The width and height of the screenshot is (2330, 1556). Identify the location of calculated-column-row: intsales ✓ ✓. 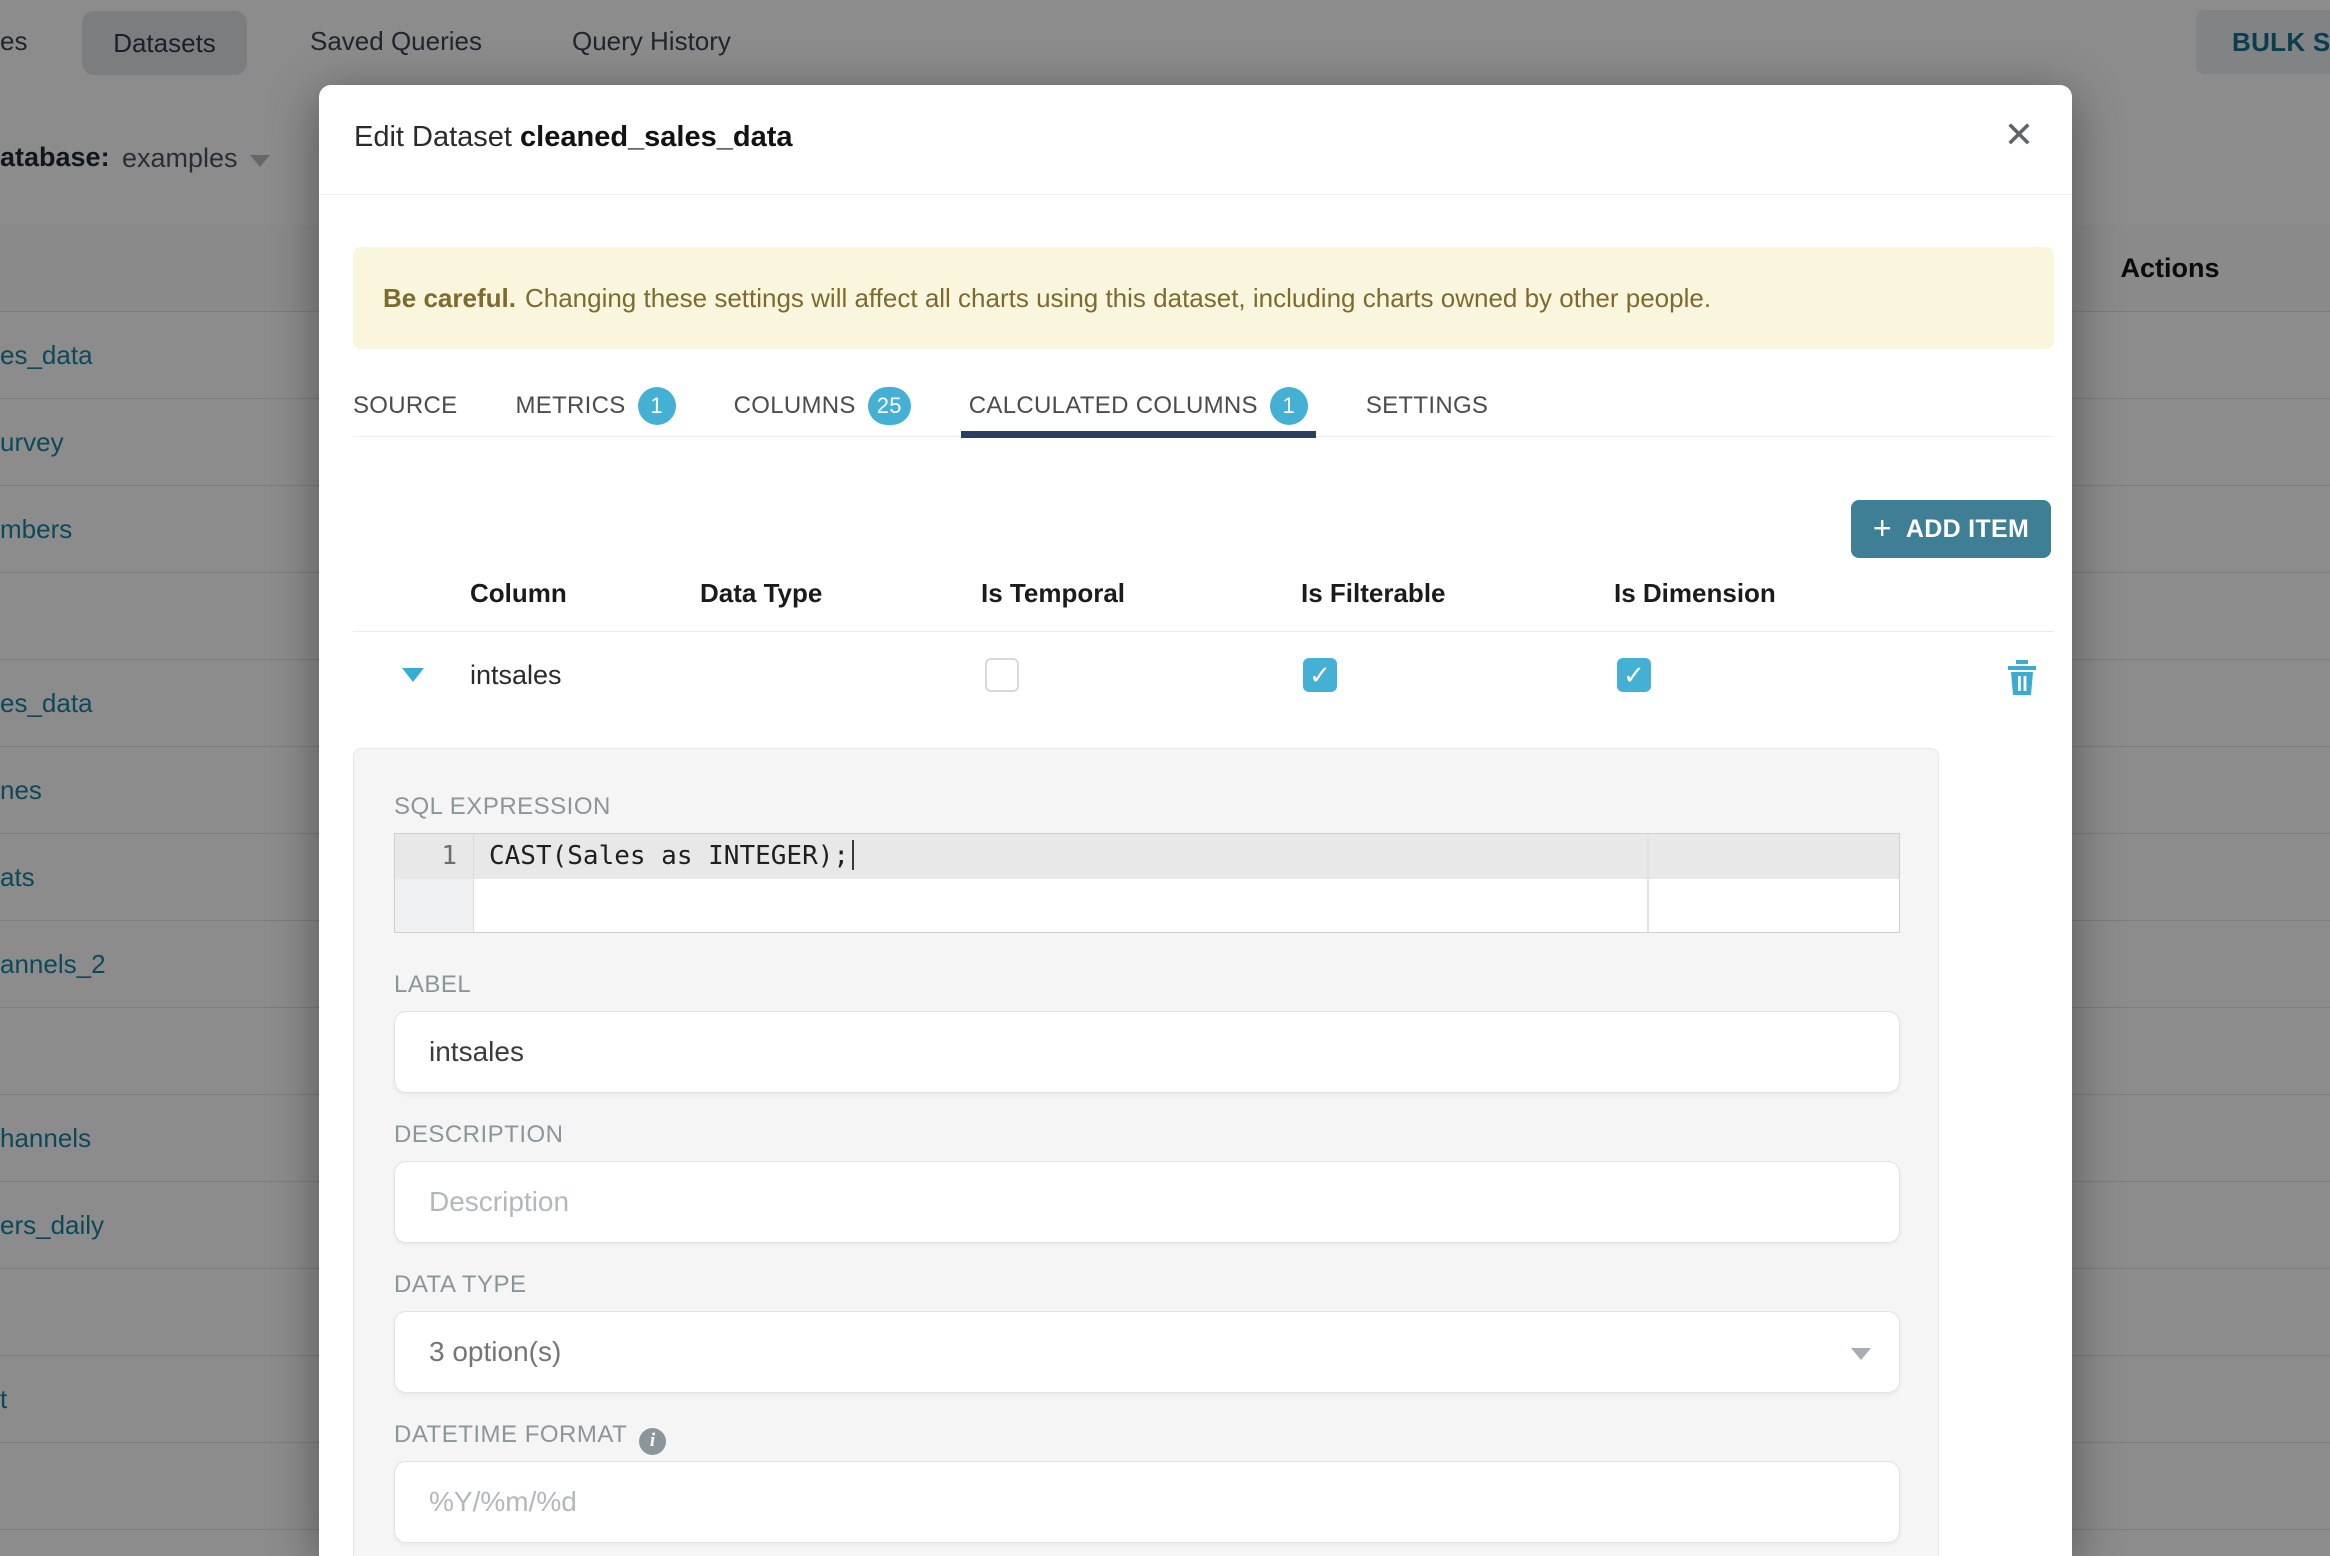
(1203, 675).